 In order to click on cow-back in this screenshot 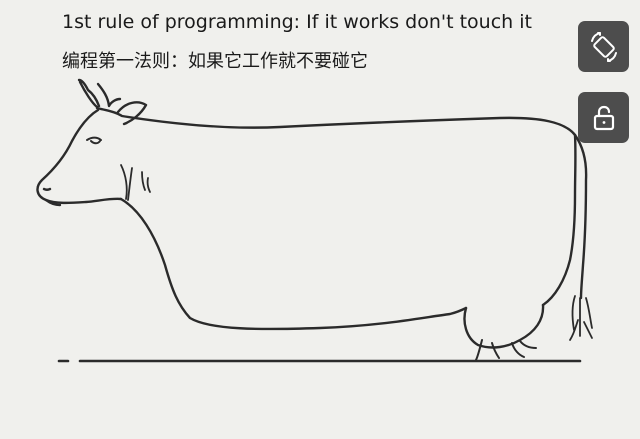, I will do `click(336, 121)`.